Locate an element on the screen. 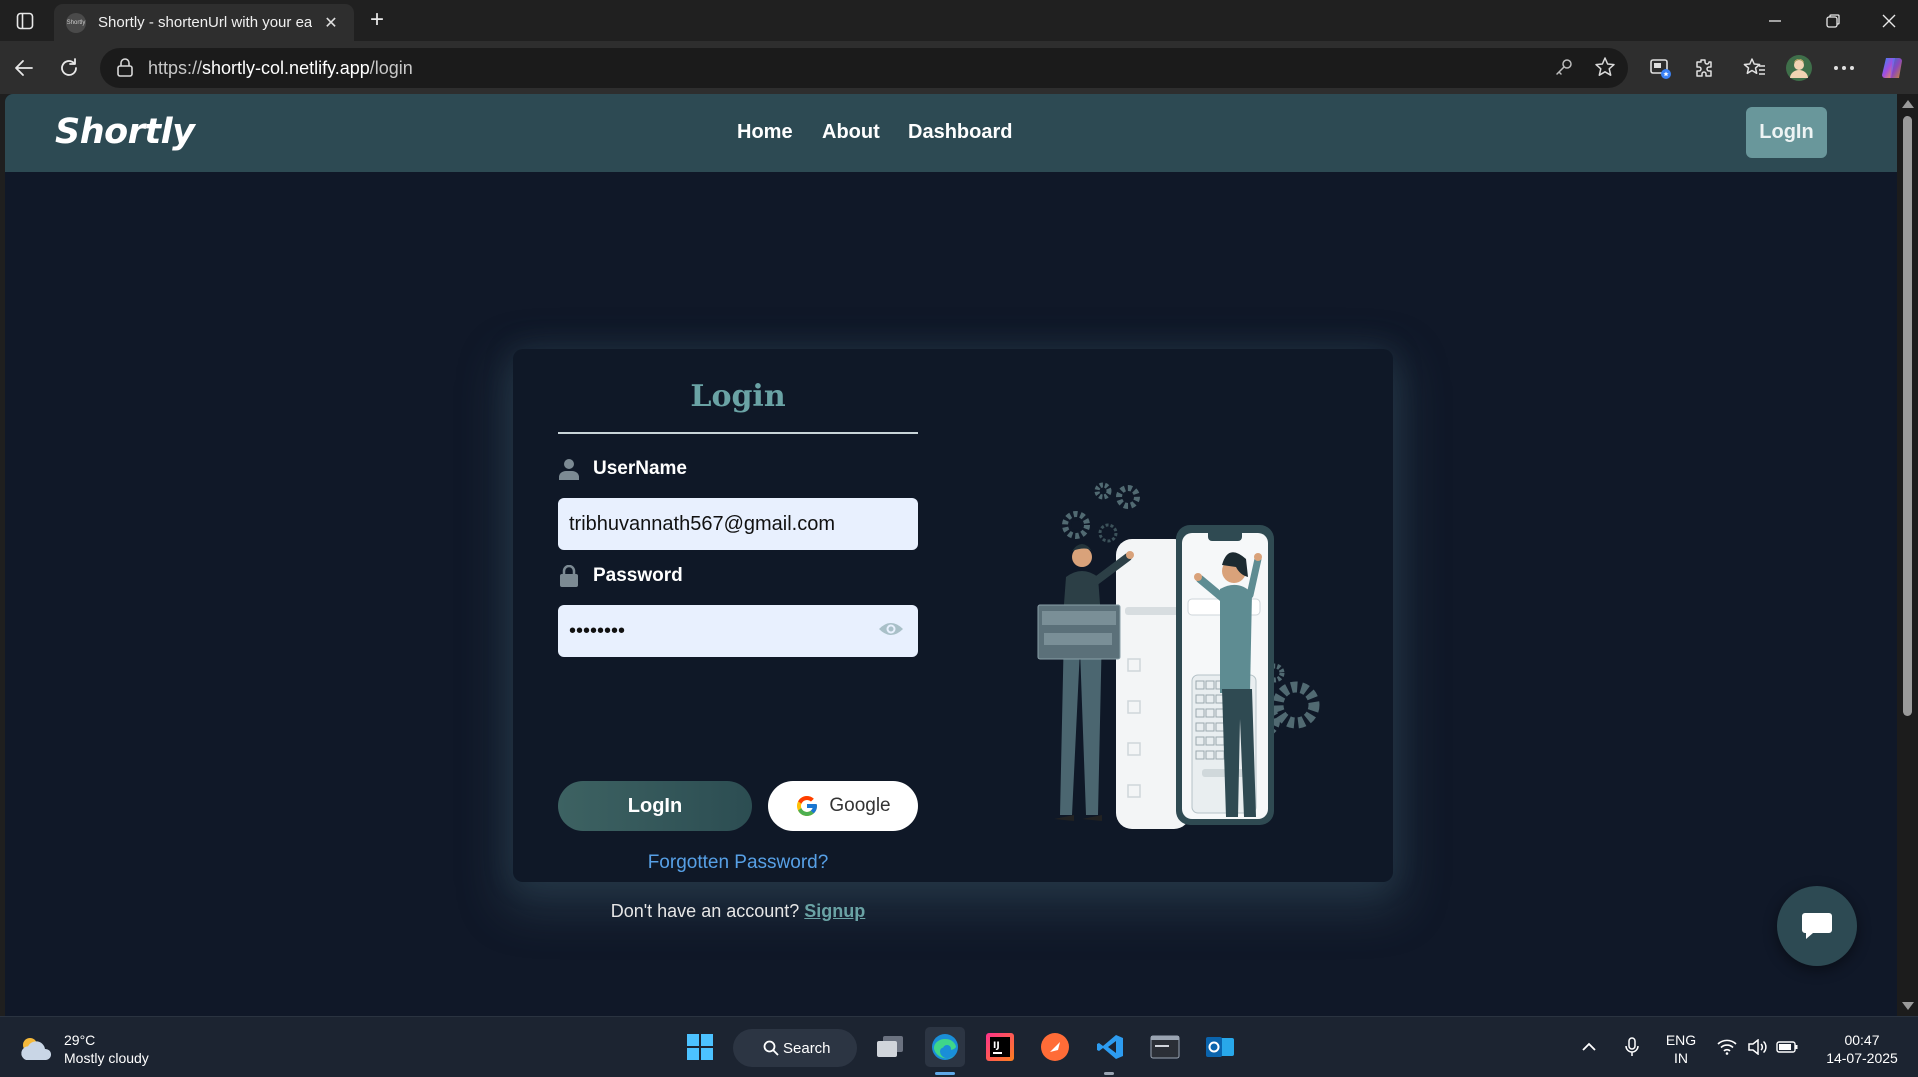 The image size is (1918, 1077). address-bar: https://shortly-col.netlify.app/login is located at coordinates (864, 68).